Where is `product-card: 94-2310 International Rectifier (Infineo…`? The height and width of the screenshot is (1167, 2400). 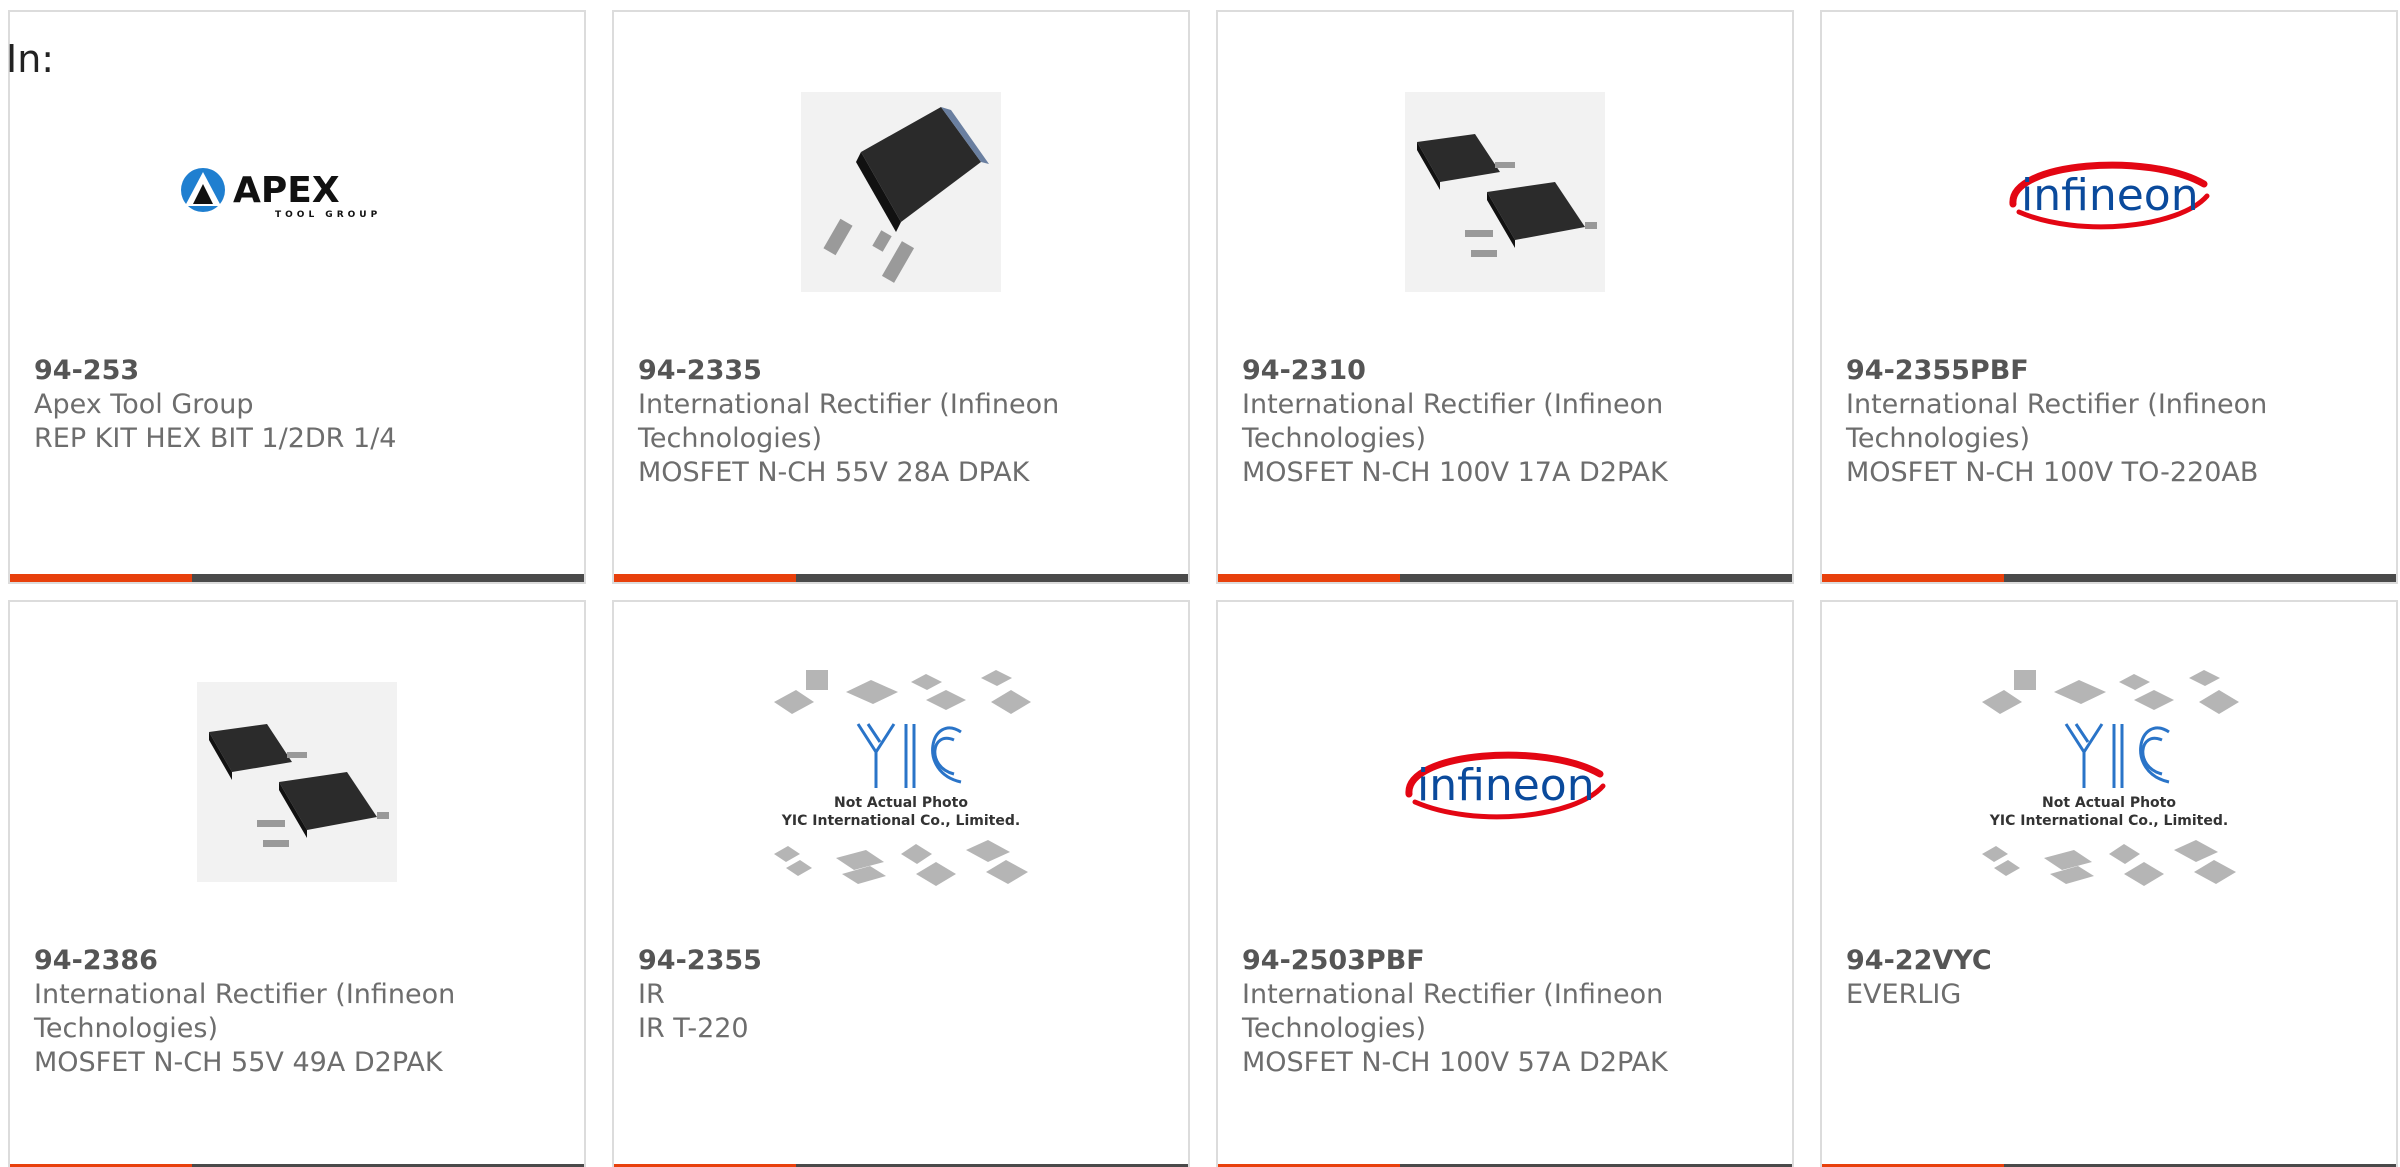 product-card: 94-2310 International Rectifier (Infineo… is located at coordinates (1505, 297).